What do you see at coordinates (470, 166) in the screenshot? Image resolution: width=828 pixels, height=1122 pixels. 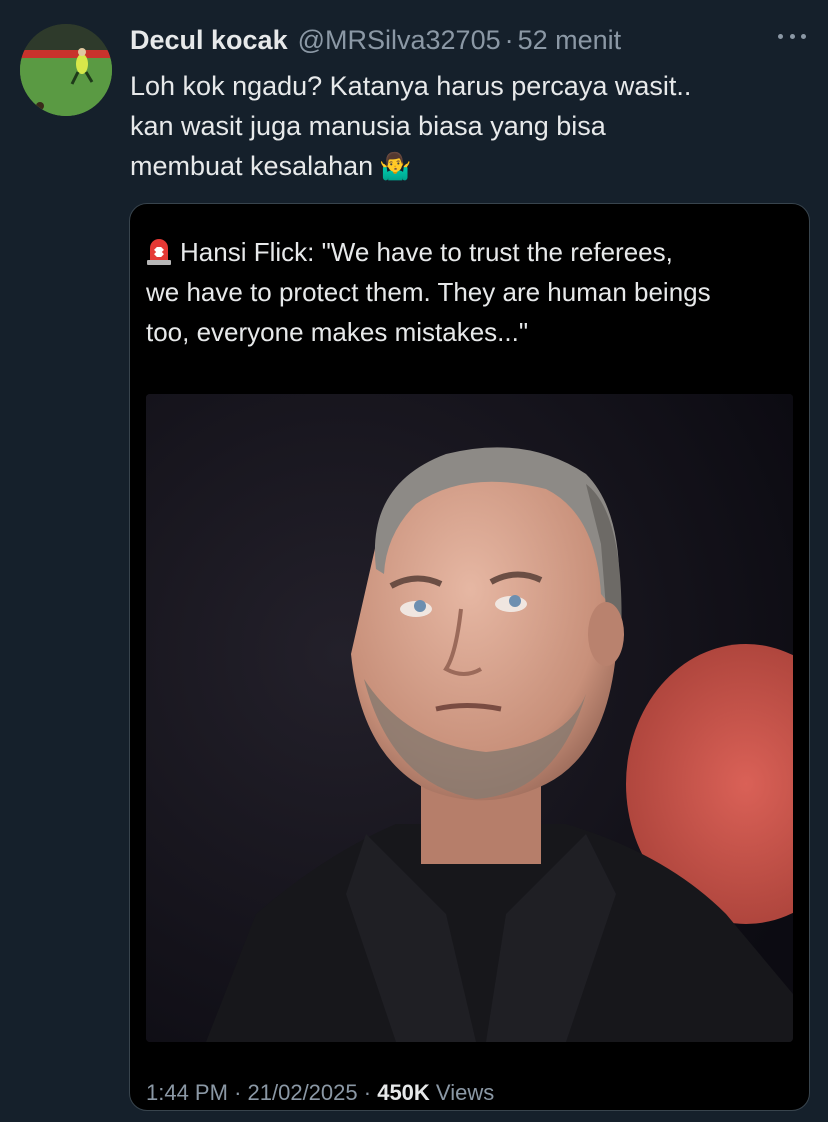 I see `tweet-line: membuat kesalahan 🤷‍♂️` at bounding box center [470, 166].